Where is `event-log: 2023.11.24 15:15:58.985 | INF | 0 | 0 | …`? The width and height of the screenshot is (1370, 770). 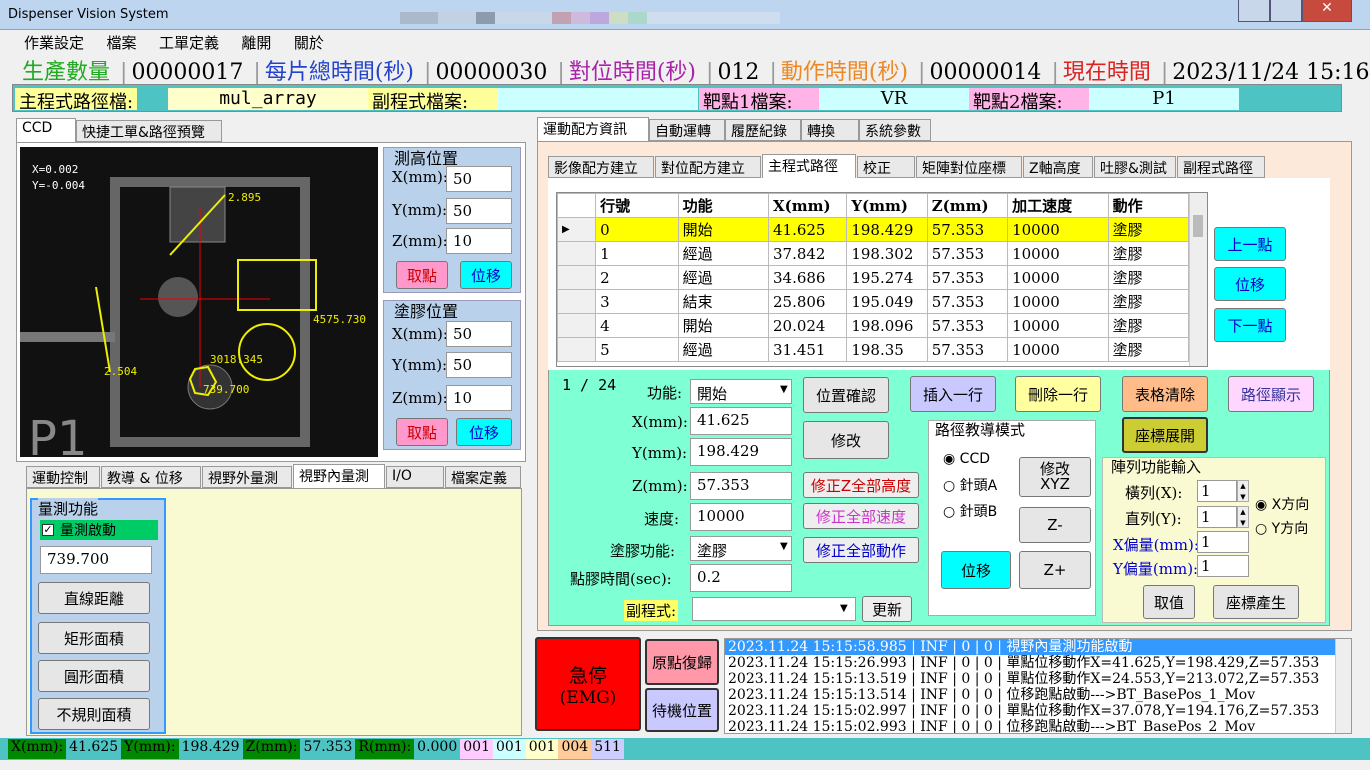 event-log: 2023.11.24 15:15:58.985 | INF | 0 | 0 | … is located at coordinates (1038, 686).